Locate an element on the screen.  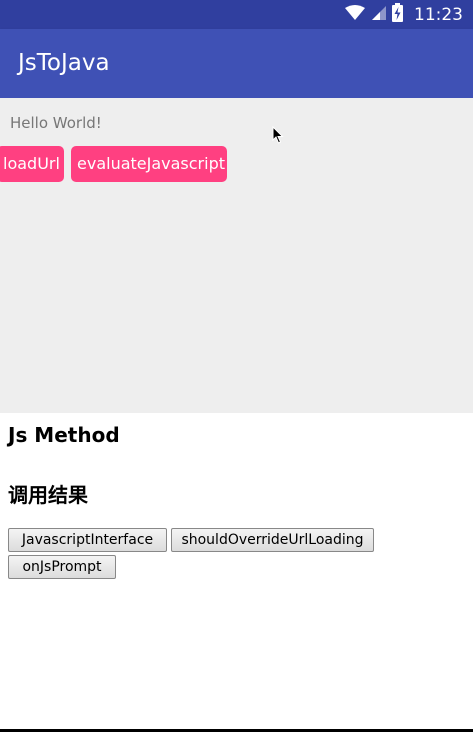
signal-icon is located at coordinates (378, 15).